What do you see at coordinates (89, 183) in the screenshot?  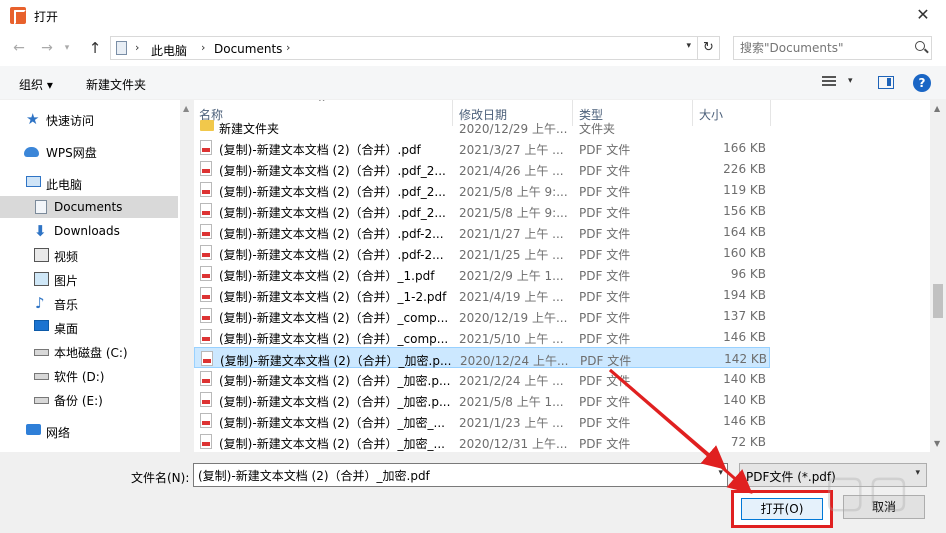 I see `nav-item-this-pc: 此电脑` at bounding box center [89, 183].